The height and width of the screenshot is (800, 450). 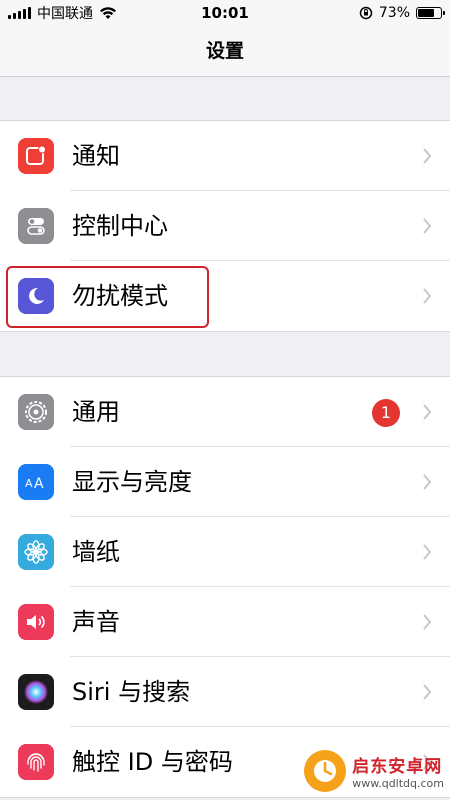 What do you see at coordinates (36, 226) in the screenshot?
I see `control-center-icon` at bounding box center [36, 226].